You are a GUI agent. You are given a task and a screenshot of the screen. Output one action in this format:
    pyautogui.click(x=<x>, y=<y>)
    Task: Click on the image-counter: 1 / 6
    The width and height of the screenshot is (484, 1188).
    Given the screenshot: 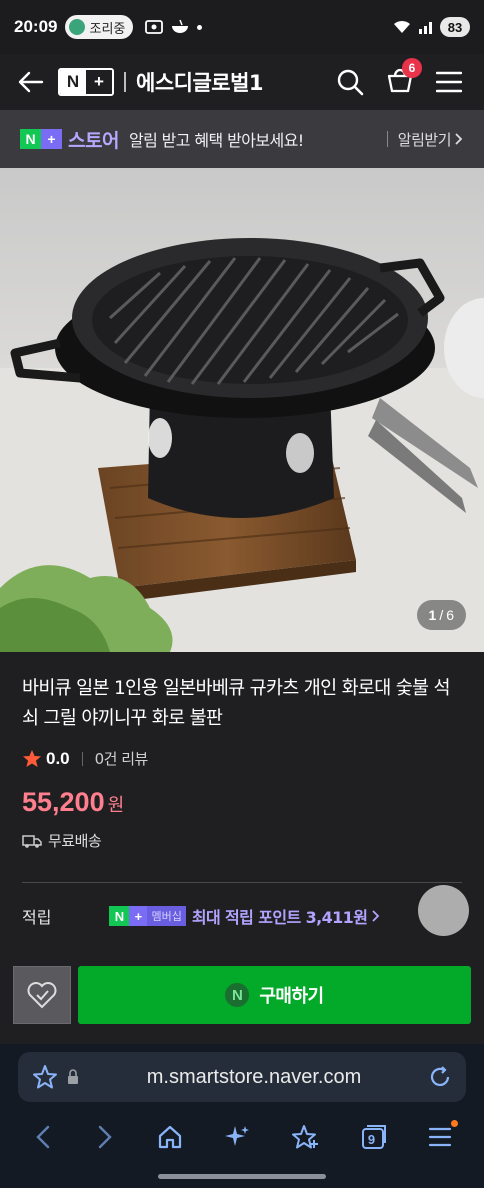 What is the action you would take?
    pyautogui.click(x=441, y=615)
    